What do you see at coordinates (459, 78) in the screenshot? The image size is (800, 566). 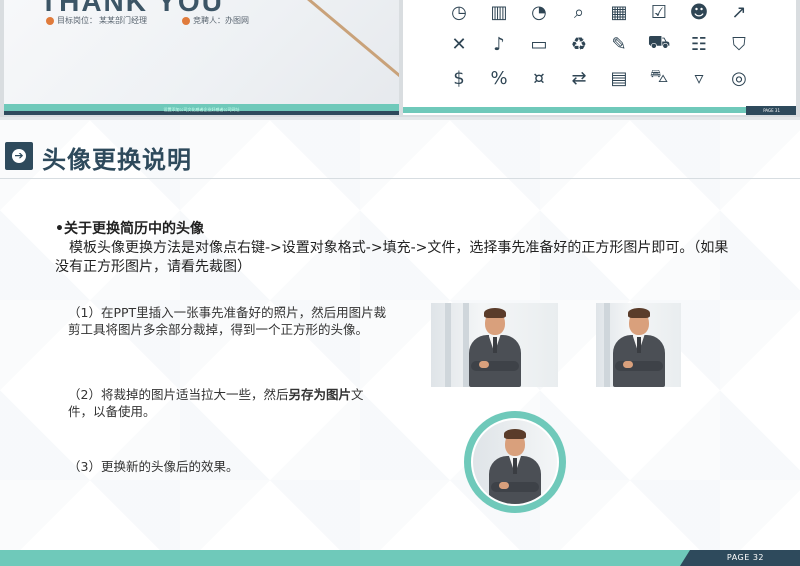 I see `money-hand-icon: $` at bounding box center [459, 78].